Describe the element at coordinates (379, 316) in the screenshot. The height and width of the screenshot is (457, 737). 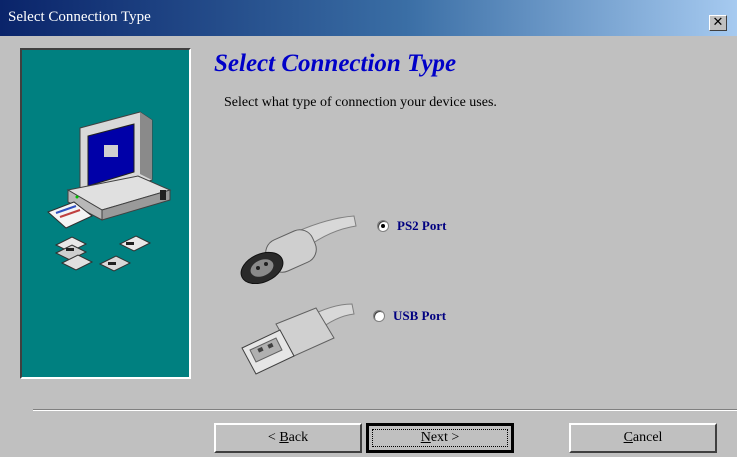
I see `usb-port-radio` at that location.